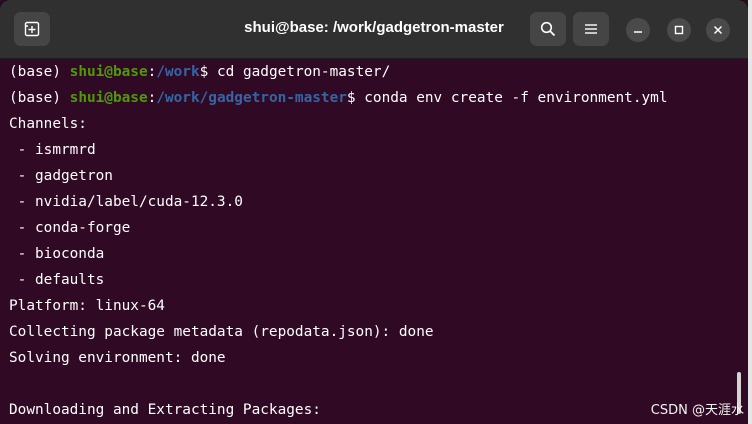 Image resolution: width=752 pixels, height=424 pixels. What do you see at coordinates (165, 410) in the screenshot?
I see `output-line: Downloading and Extracting Packages:` at bounding box center [165, 410].